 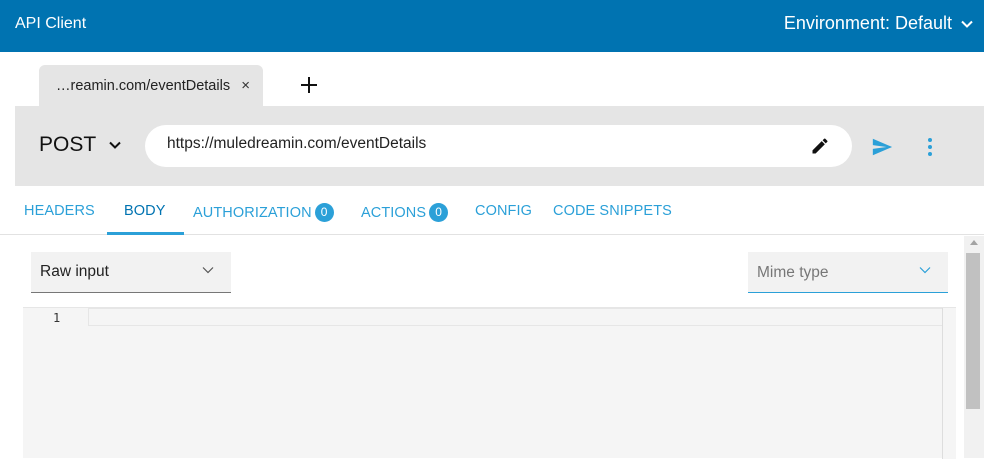 What do you see at coordinates (309, 85) in the screenshot?
I see `plus-icon` at bounding box center [309, 85].